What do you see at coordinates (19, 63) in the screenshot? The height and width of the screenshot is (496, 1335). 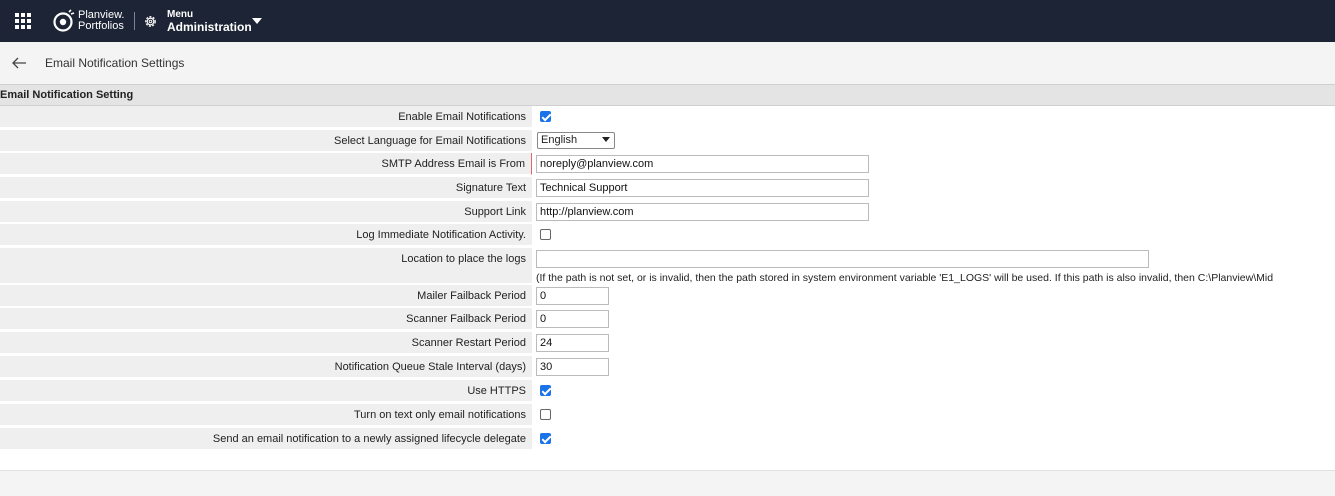 I see `back-arrow-icon` at bounding box center [19, 63].